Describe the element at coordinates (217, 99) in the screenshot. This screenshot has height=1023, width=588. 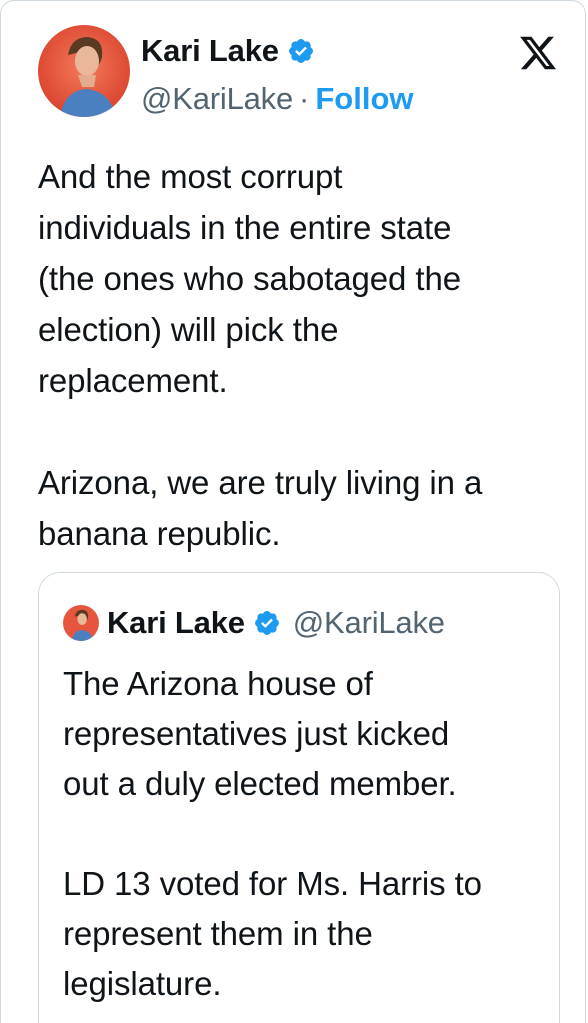
I see `author-handle: @KariLake` at that location.